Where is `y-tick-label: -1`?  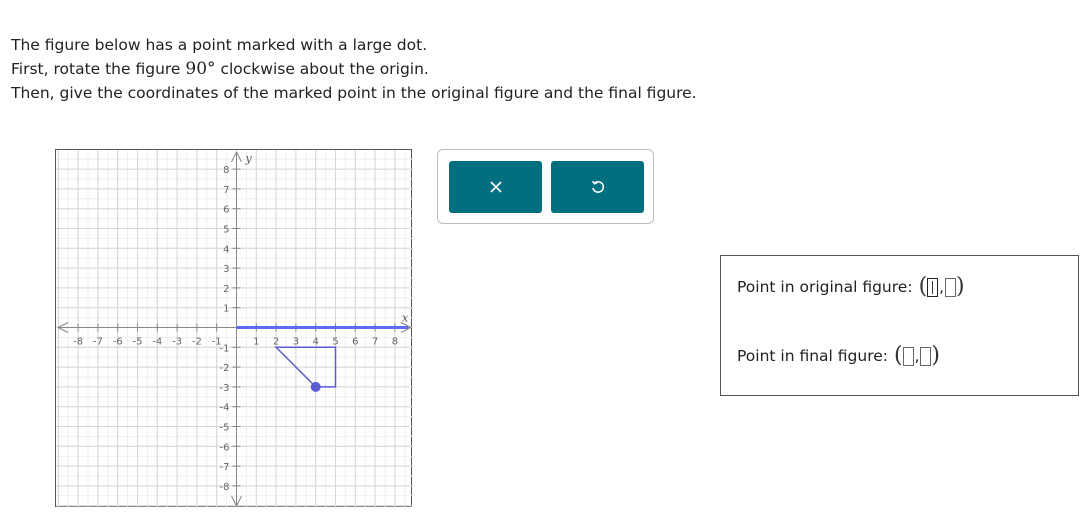
y-tick-label: -1 is located at coordinates (225, 348).